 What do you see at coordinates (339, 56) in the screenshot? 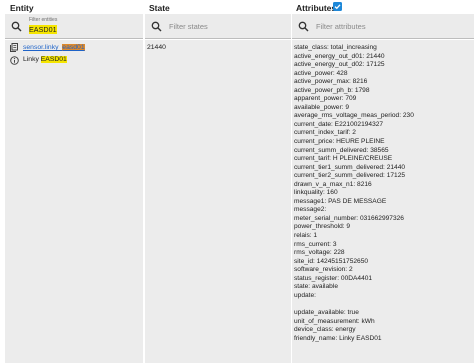
I see `attribute-line: active_energy_out_d01: 21440` at bounding box center [339, 56].